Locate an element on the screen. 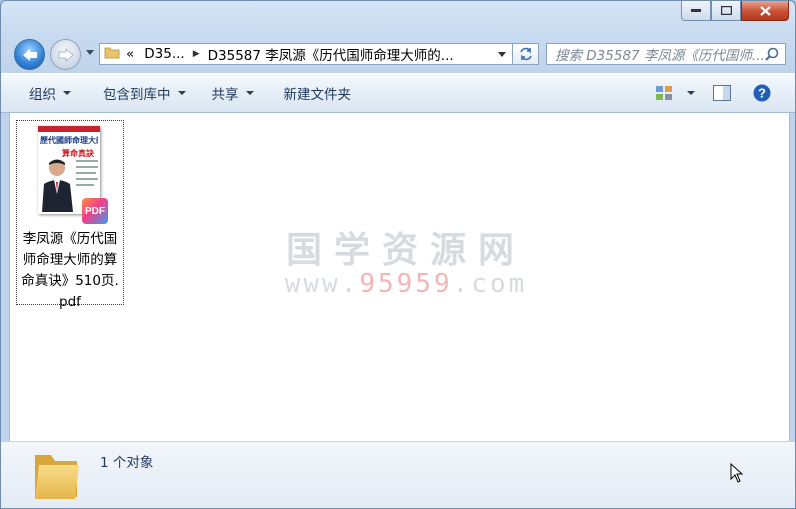 The image size is (796, 509). back-arrow-icon is located at coordinates (29, 54).